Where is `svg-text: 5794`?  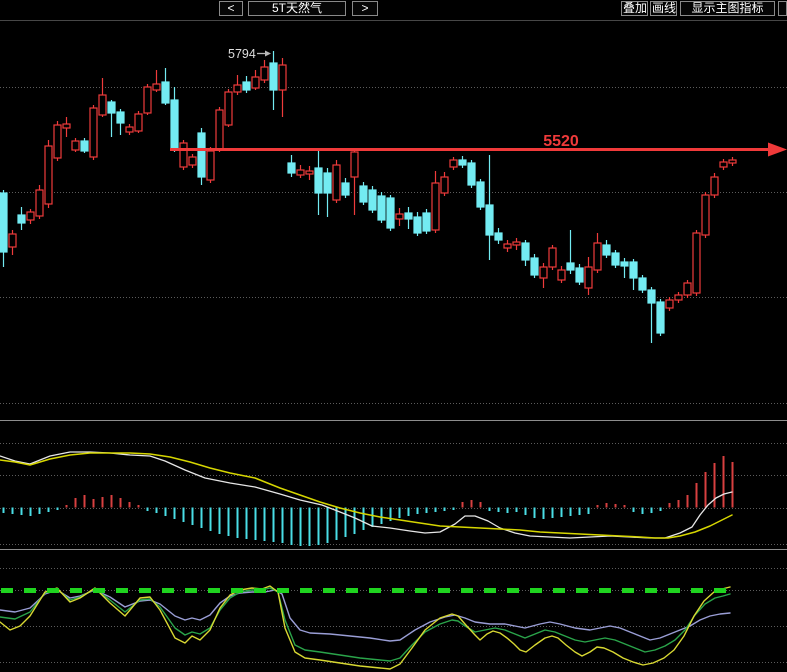
svg-text: 5794 is located at coordinates (242, 54).